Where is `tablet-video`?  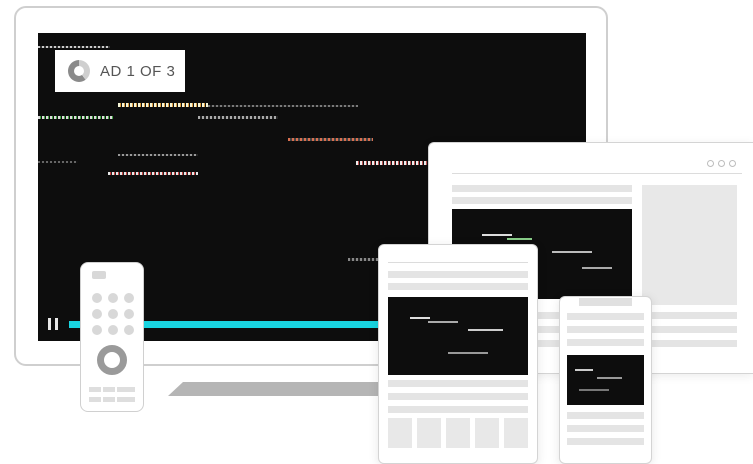
tablet-video is located at coordinates (458, 336).